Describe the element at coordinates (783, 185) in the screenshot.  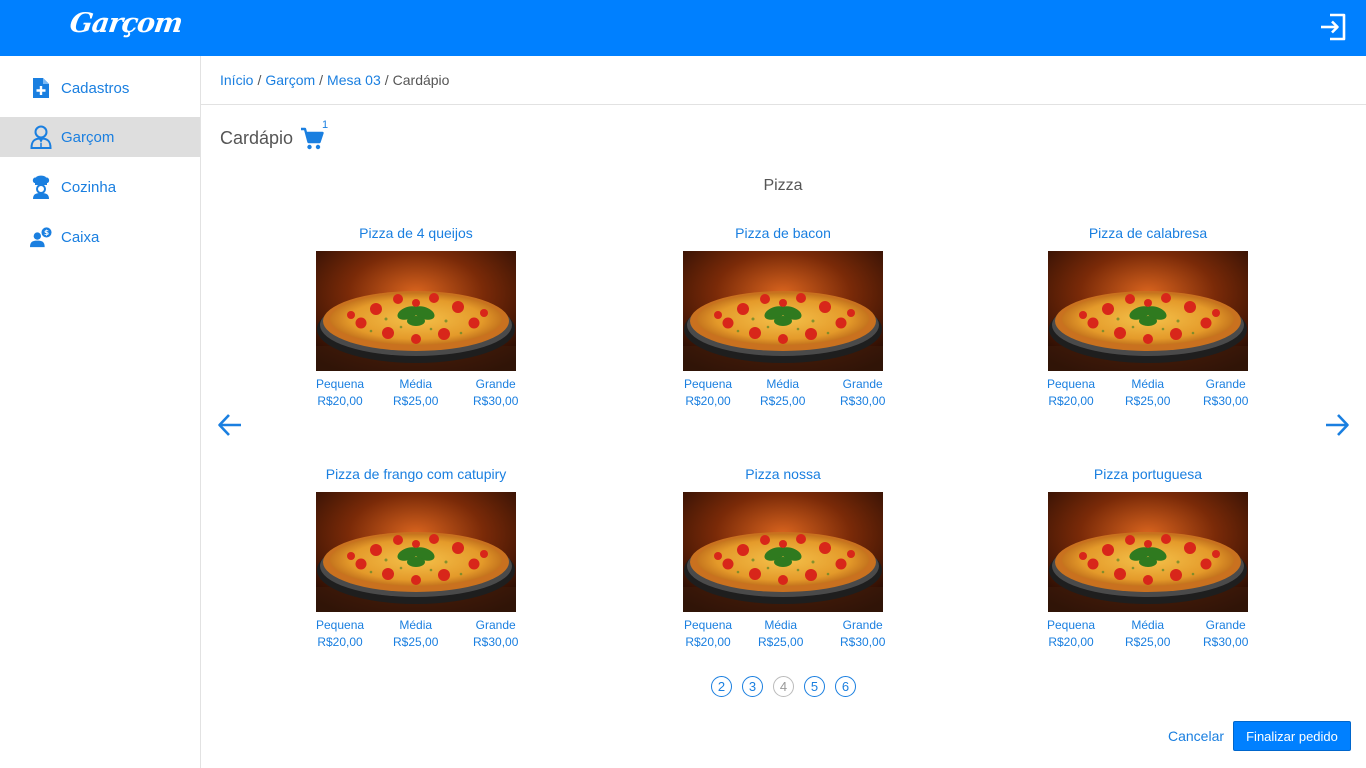
I see `category-title: Pizza` at that location.